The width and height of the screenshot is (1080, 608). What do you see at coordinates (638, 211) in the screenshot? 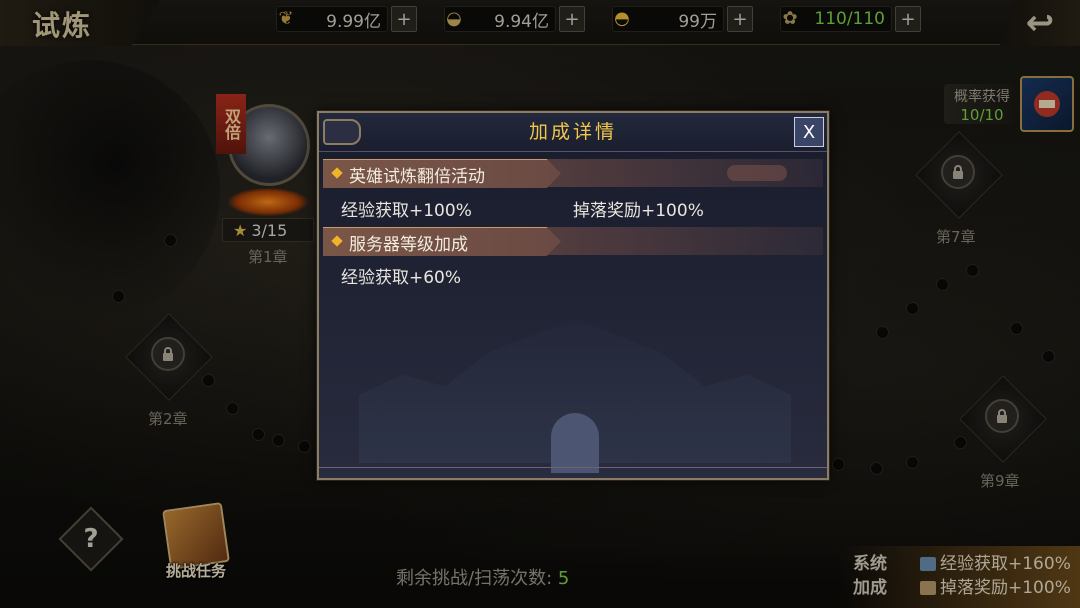
I see `event-drop-bonus: 掉落奖励+100%` at bounding box center [638, 211].